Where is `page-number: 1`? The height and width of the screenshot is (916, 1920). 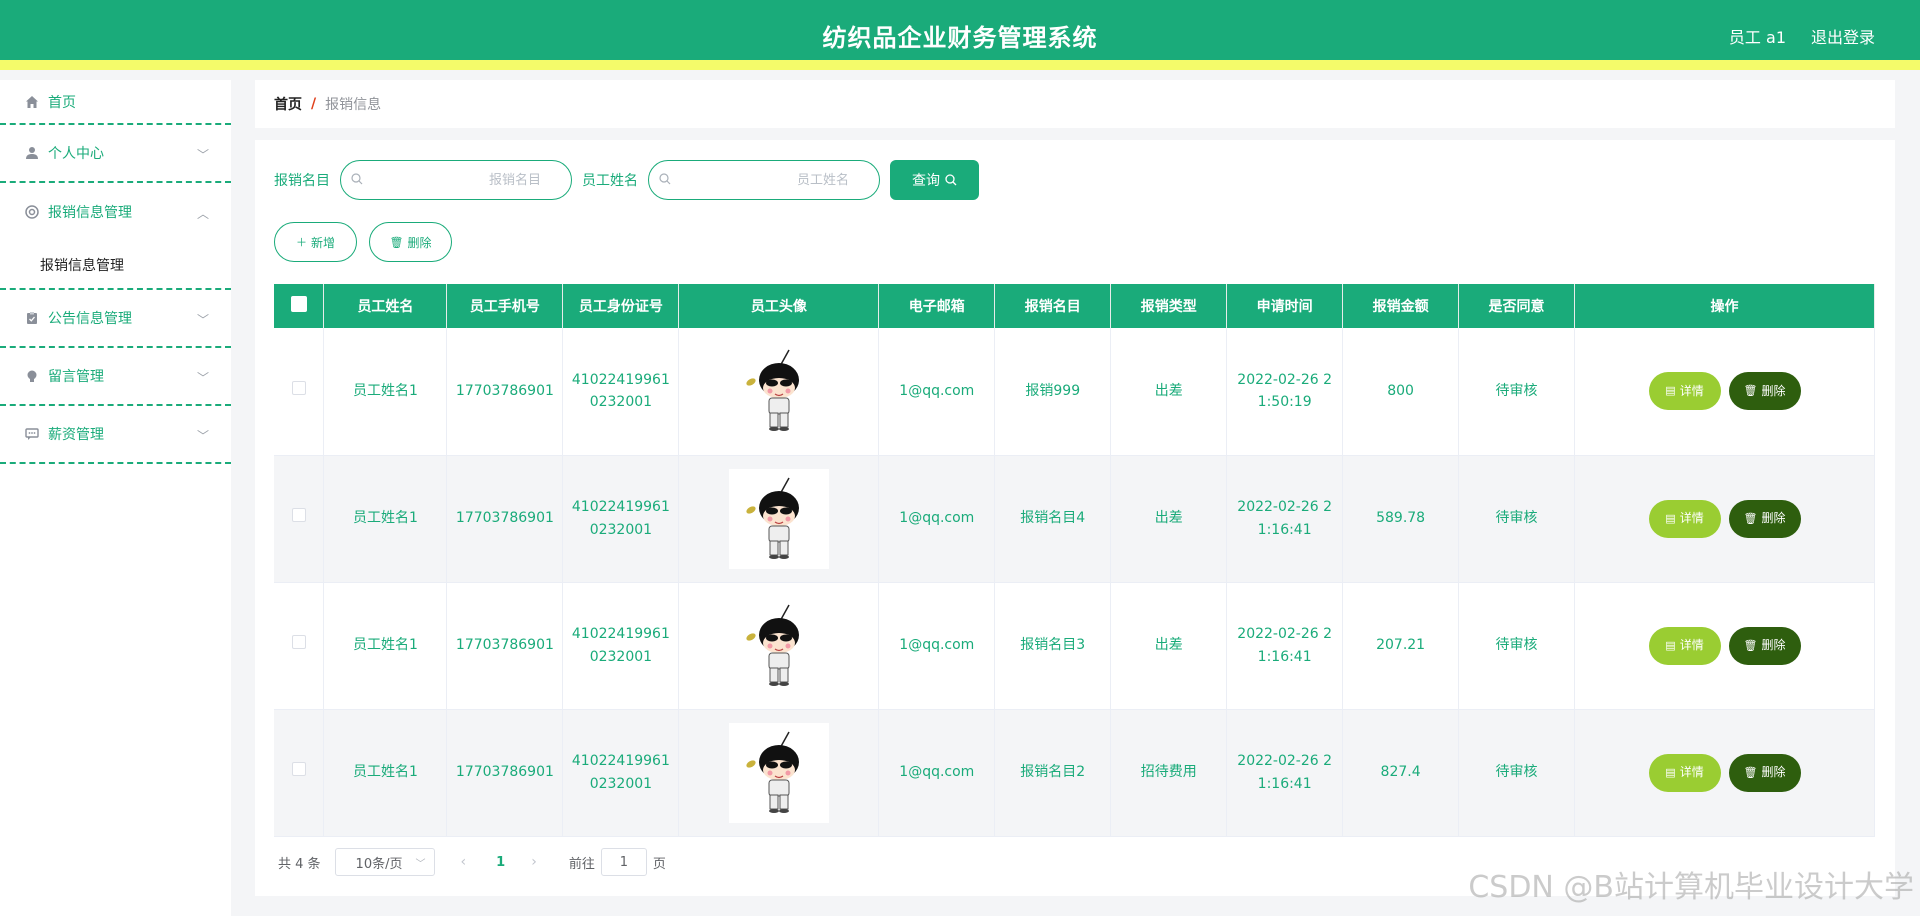 page-number: 1 is located at coordinates (500, 862).